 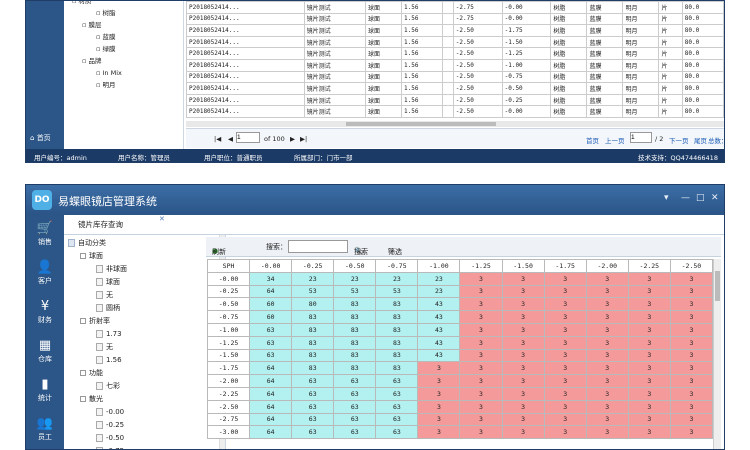 What do you see at coordinates (313, 291) in the screenshot?
I see `stock-cell: 53` at bounding box center [313, 291].